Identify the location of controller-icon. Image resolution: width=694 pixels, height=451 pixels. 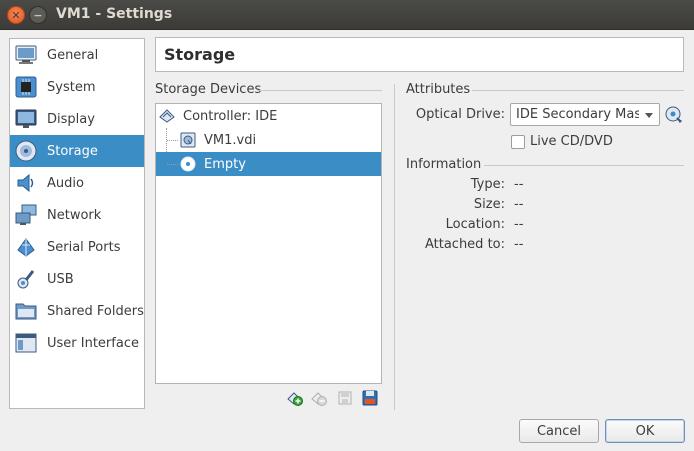
(167, 116).